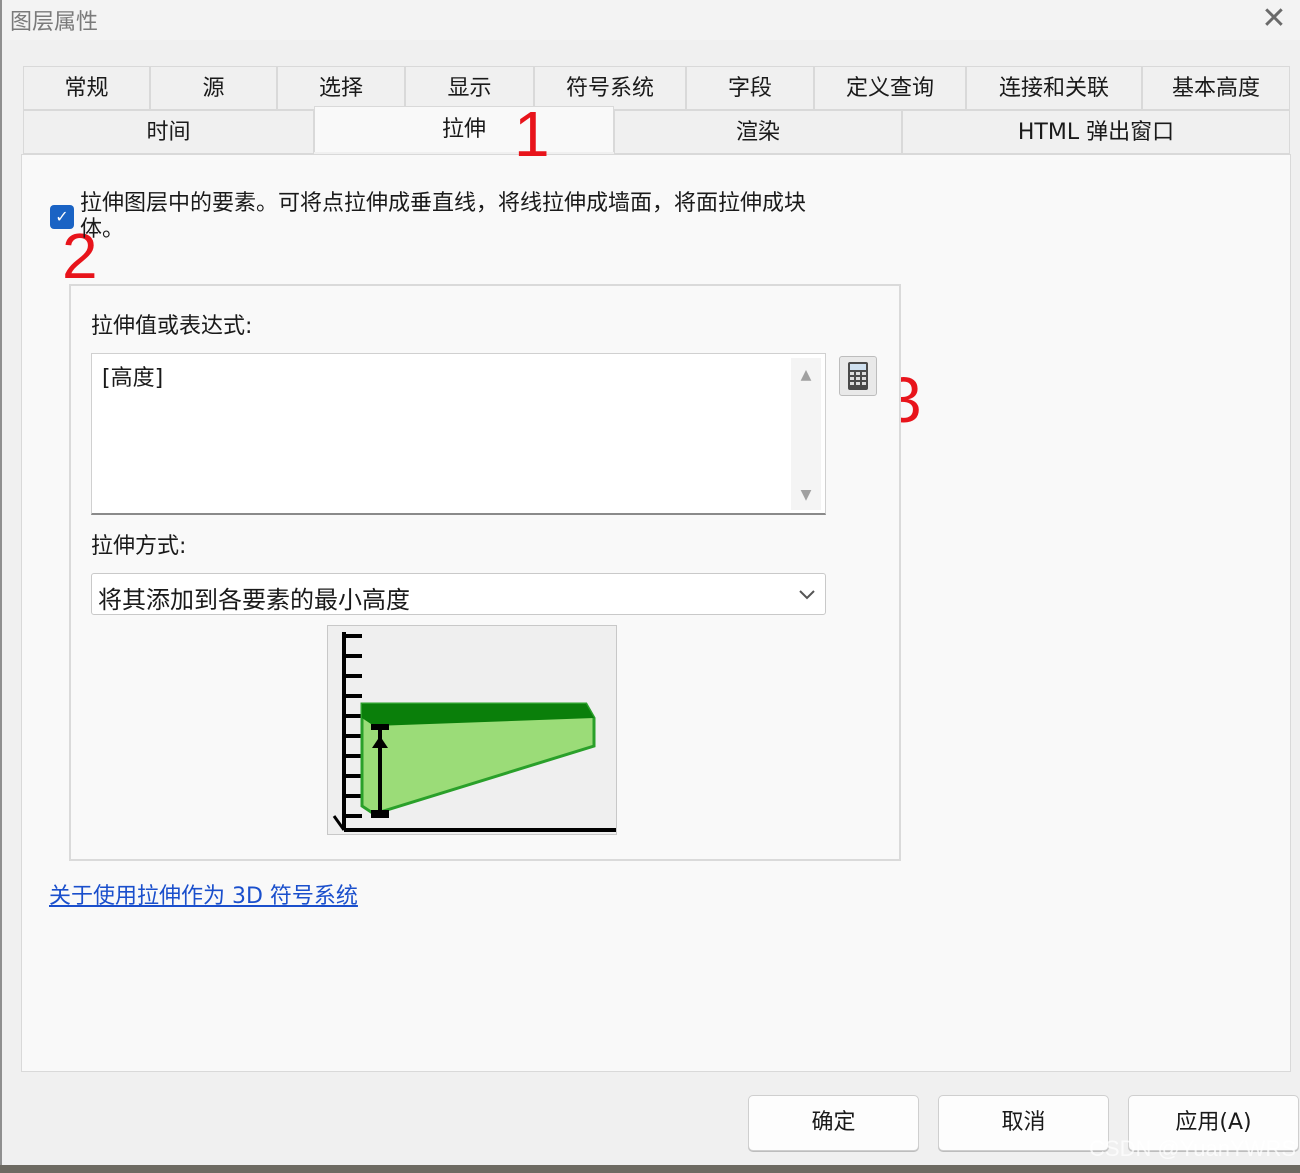 Image resolution: width=1300 pixels, height=1173 pixels. What do you see at coordinates (1192, 1148) in the screenshot?
I see `watermark: CSDN @YuanYWRS` at bounding box center [1192, 1148].